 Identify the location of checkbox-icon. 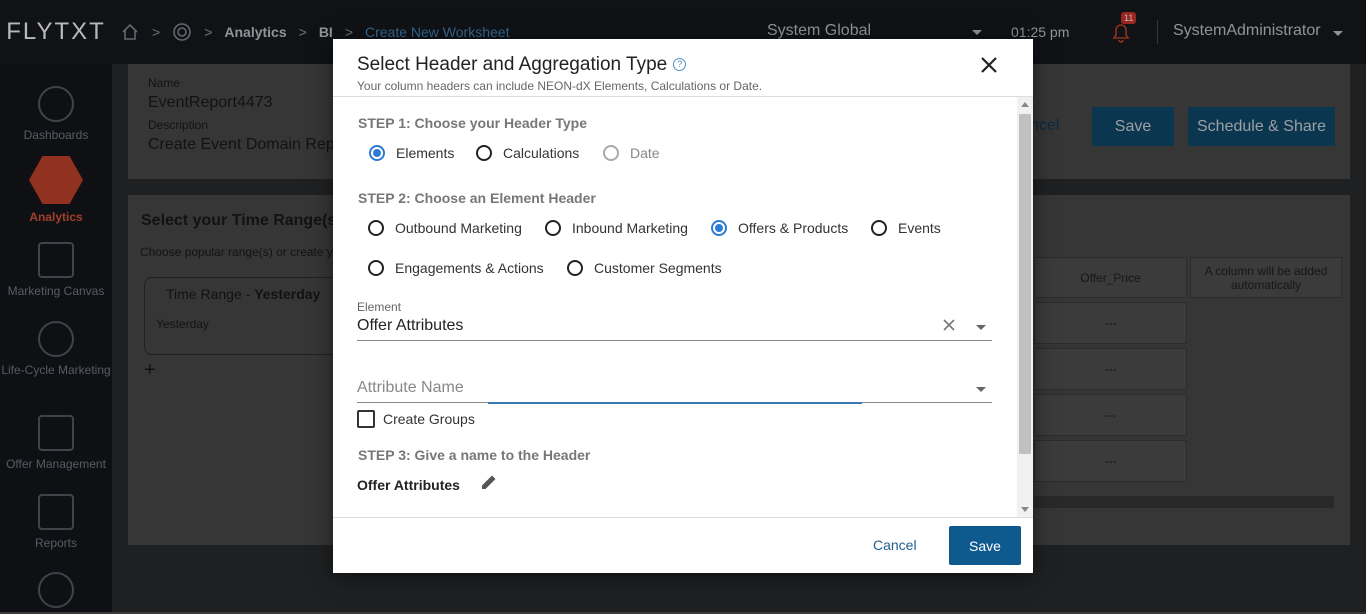
(366, 419).